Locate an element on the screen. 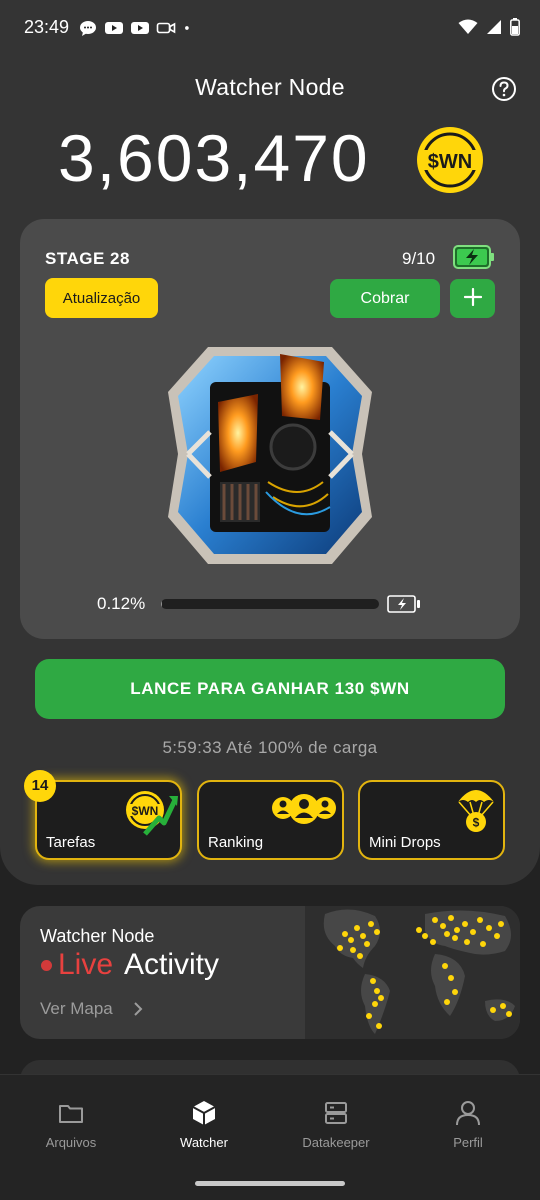 The image size is (540, 1200). collect-button: Cobrar is located at coordinates (385, 298).